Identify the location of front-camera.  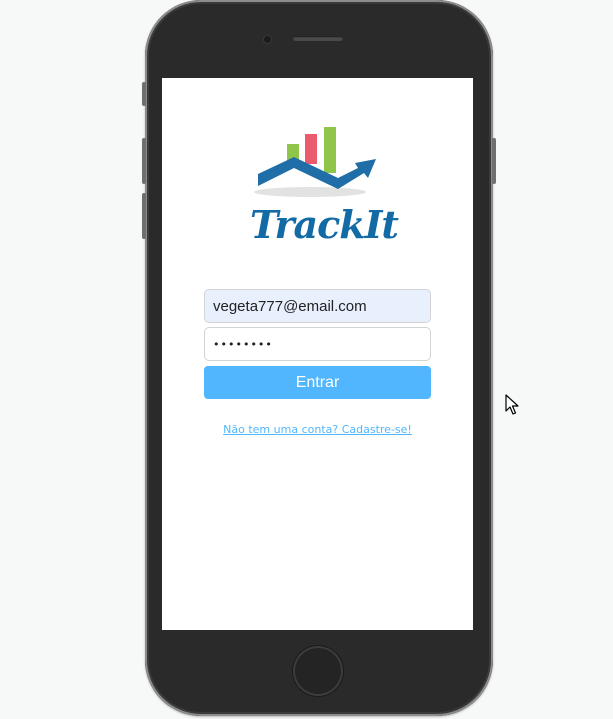
(267, 39).